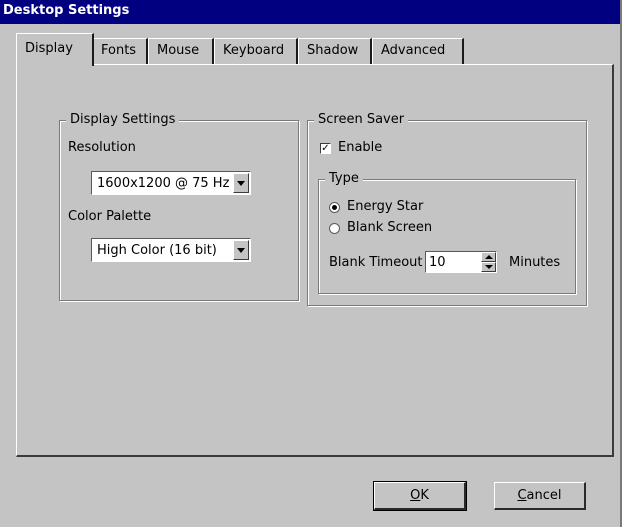 This screenshot has height=527, width=622. What do you see at coordinates (66, 10) in the screenshot?
I see `window-title: Desktop Settings` at bounding box center [66, 10].